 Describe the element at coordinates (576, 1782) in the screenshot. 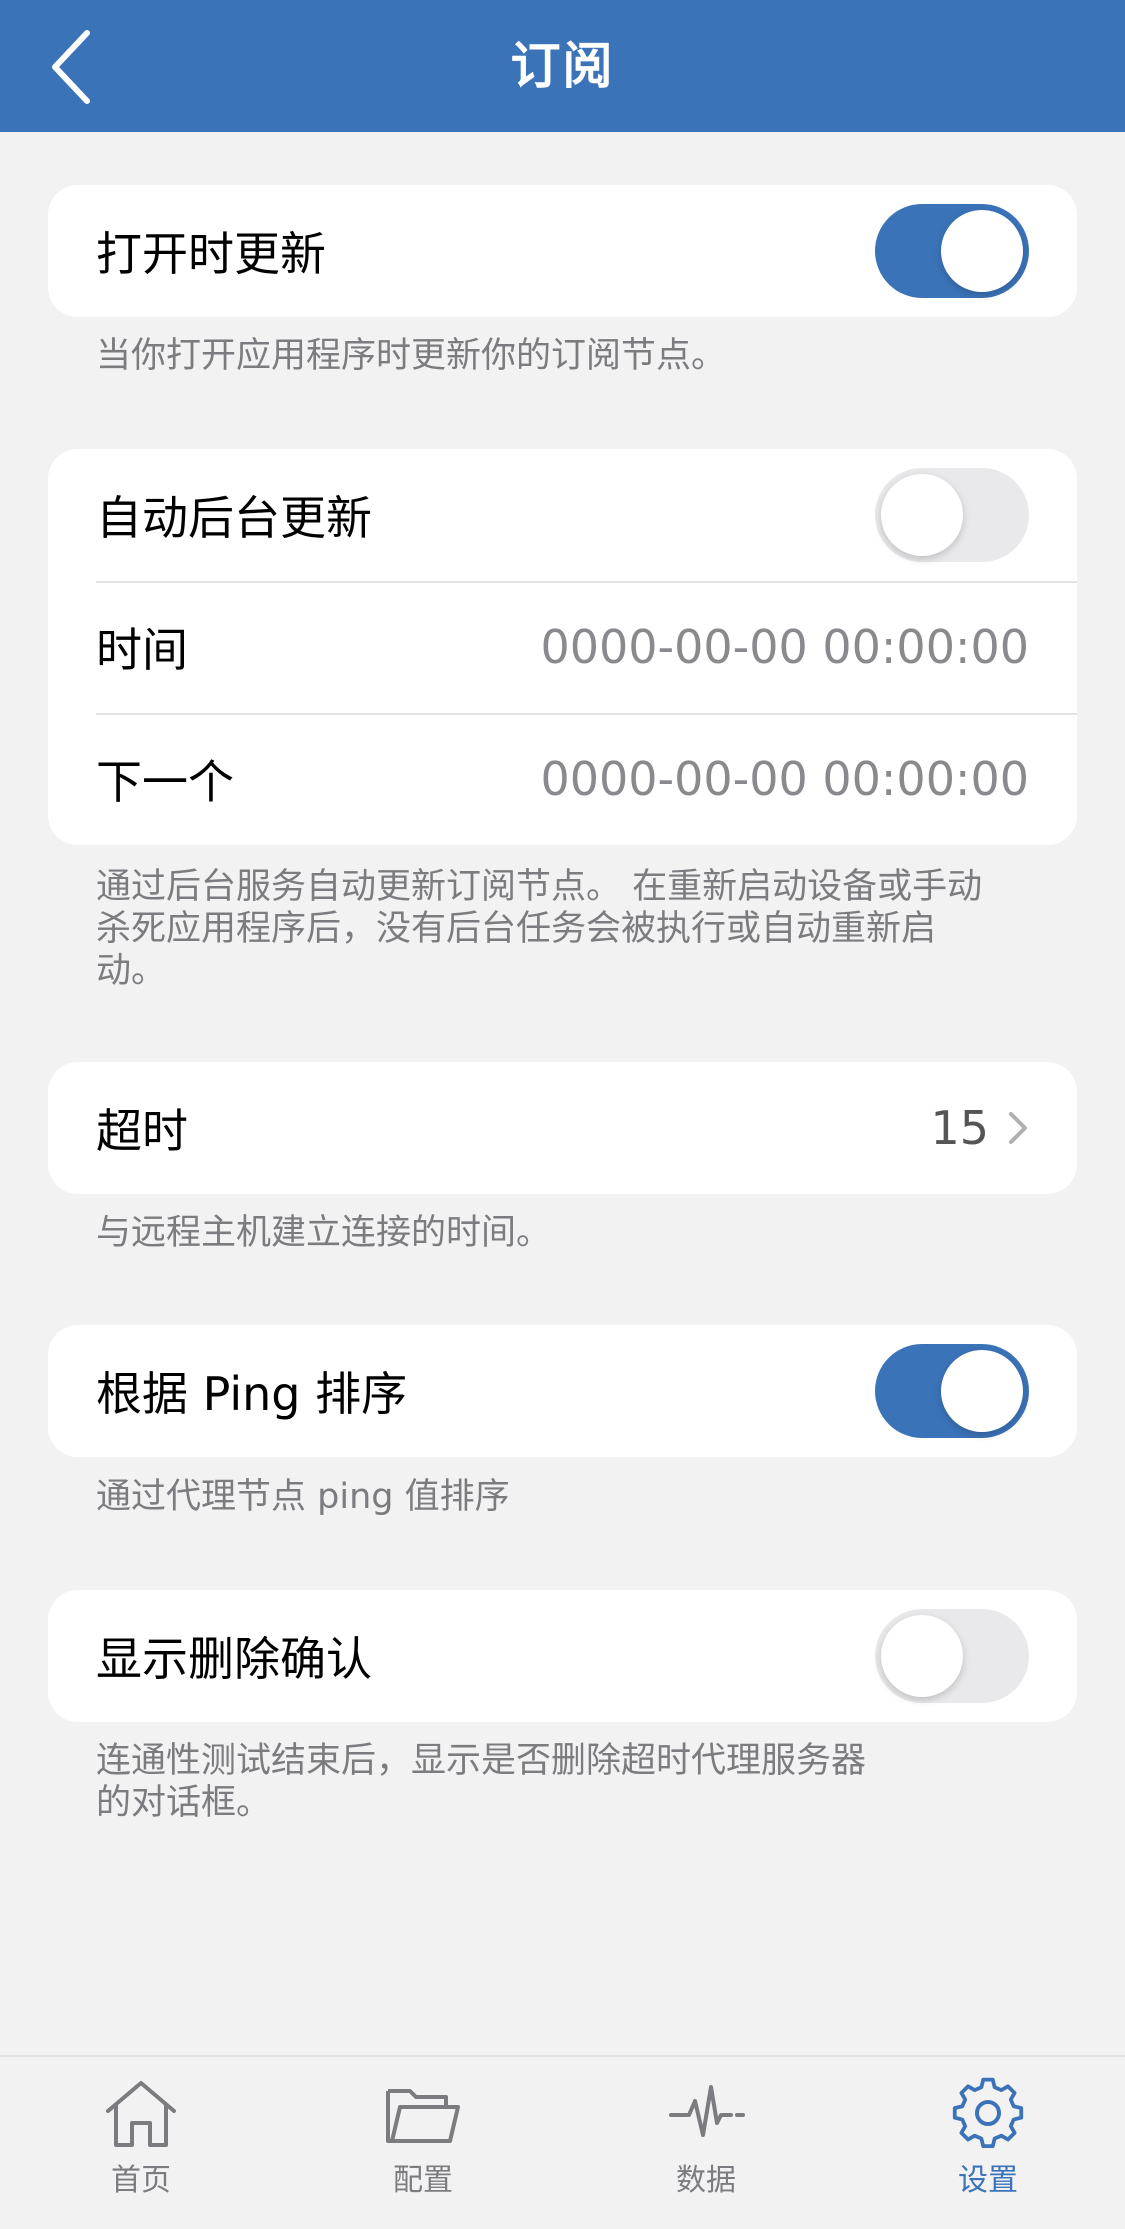

I see `delete-confirm-footnote: 连通性测试结束后，显示是否删除超时代理服务器 的对话框。` at that location.